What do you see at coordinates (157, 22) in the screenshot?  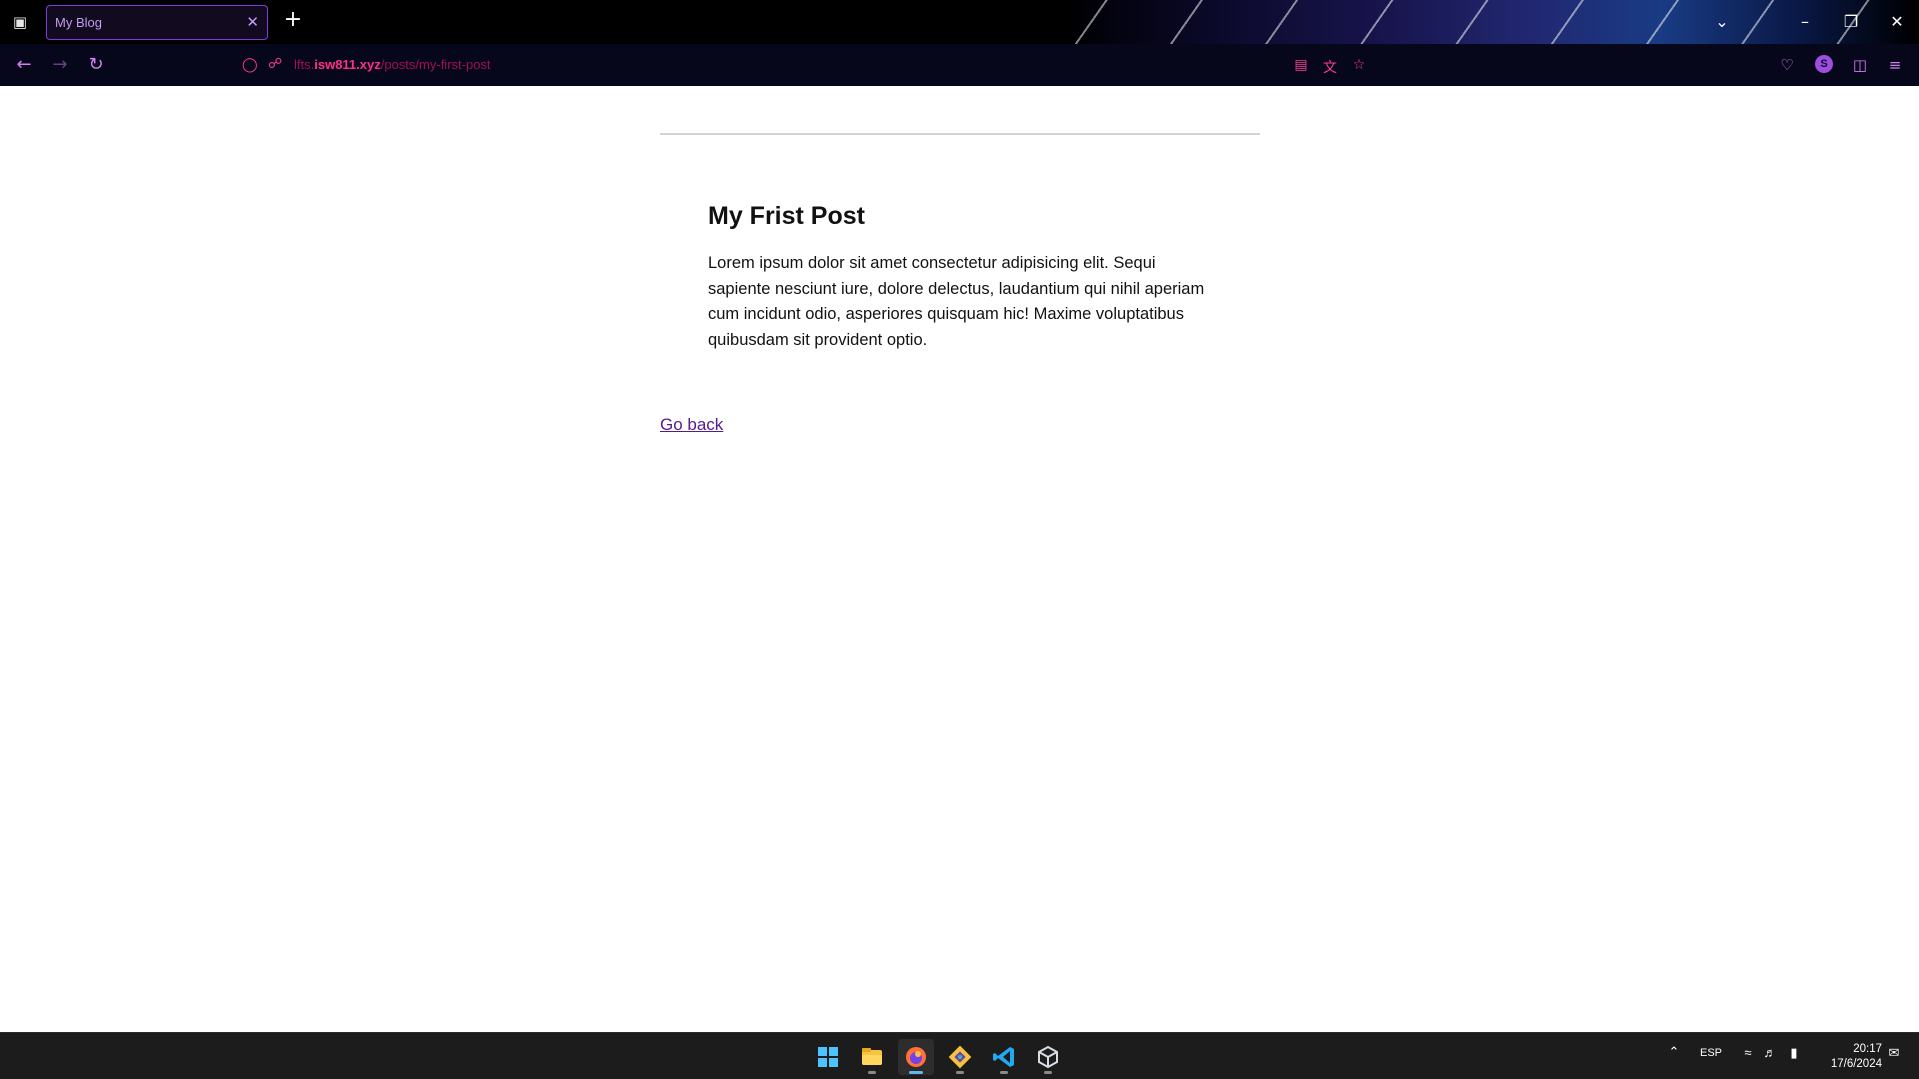 I see `tab-my-blog: My Blog ✕` at bounding box center [157, 22].